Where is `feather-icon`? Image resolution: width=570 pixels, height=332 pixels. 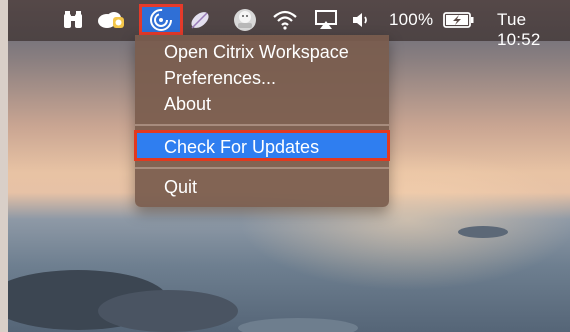 feather-icon is located at coordinates (200, 20).